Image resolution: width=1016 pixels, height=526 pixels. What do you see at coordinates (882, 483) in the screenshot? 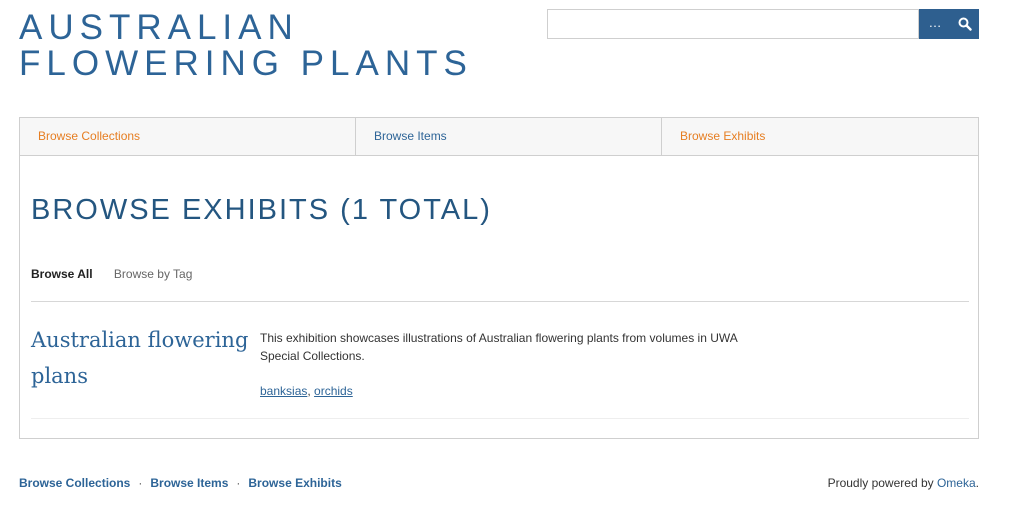
I see `powered-by-prefix: Proudly powered by` at bounding box center [882, 483].